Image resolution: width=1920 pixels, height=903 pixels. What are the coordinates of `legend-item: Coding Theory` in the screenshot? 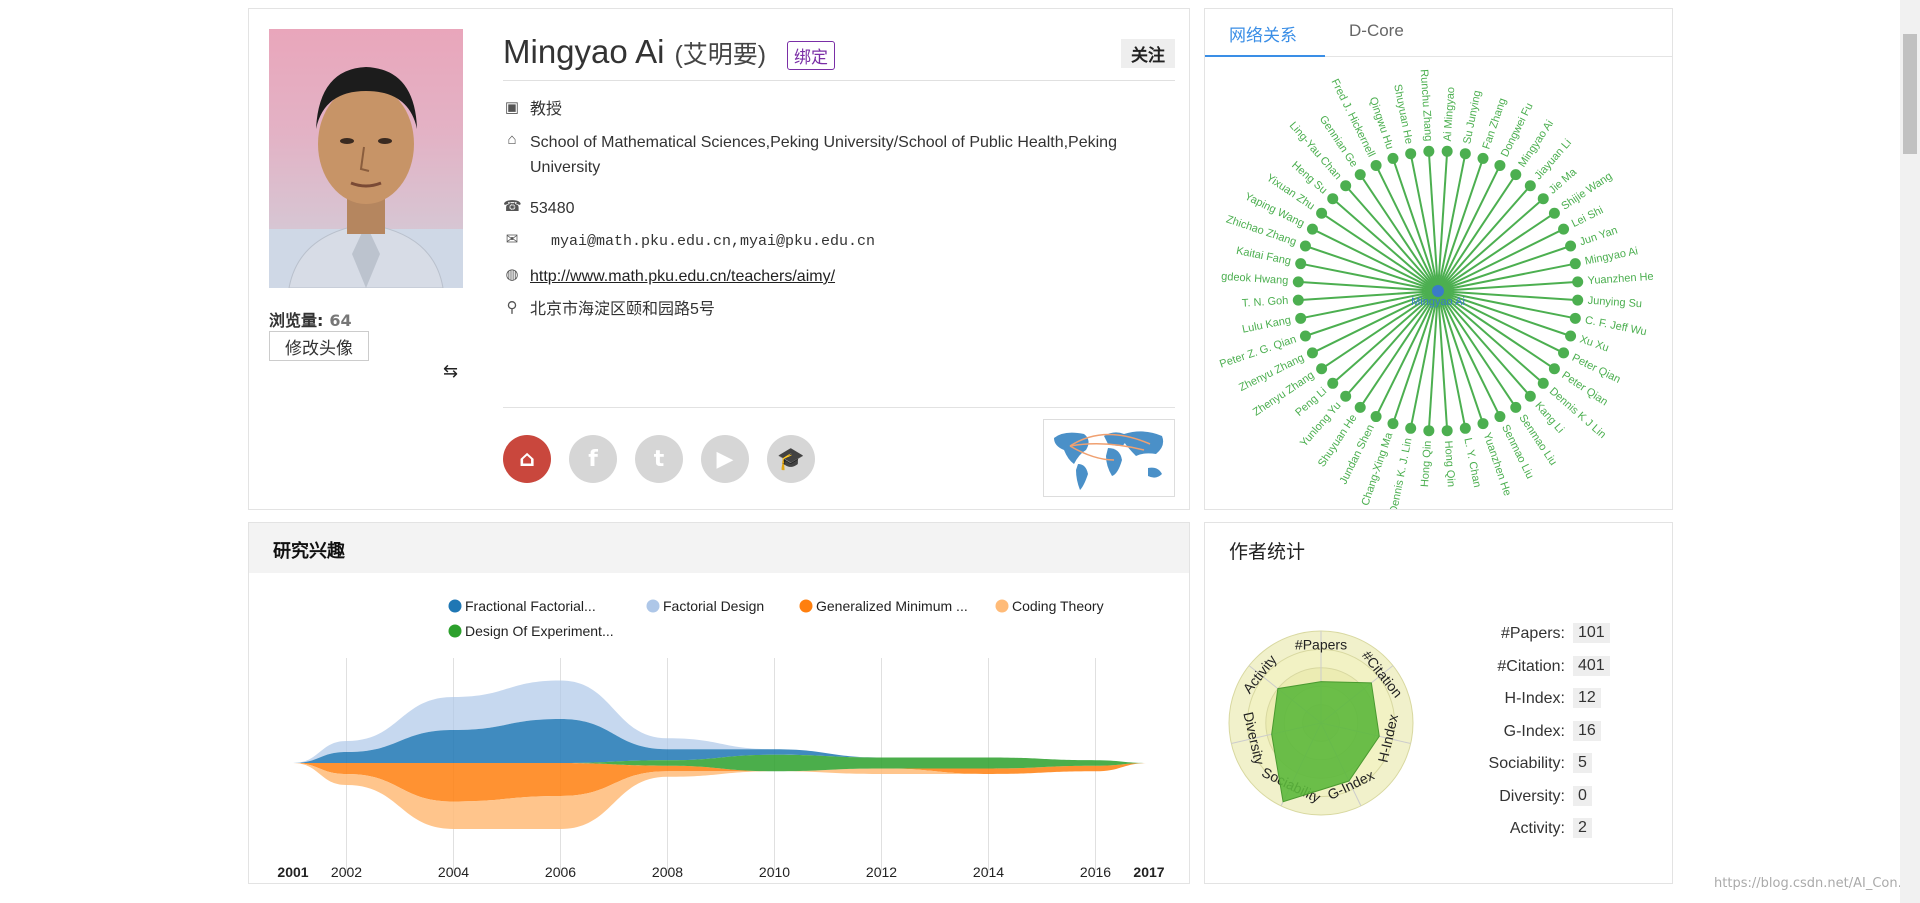 It's located at (1049, 606).